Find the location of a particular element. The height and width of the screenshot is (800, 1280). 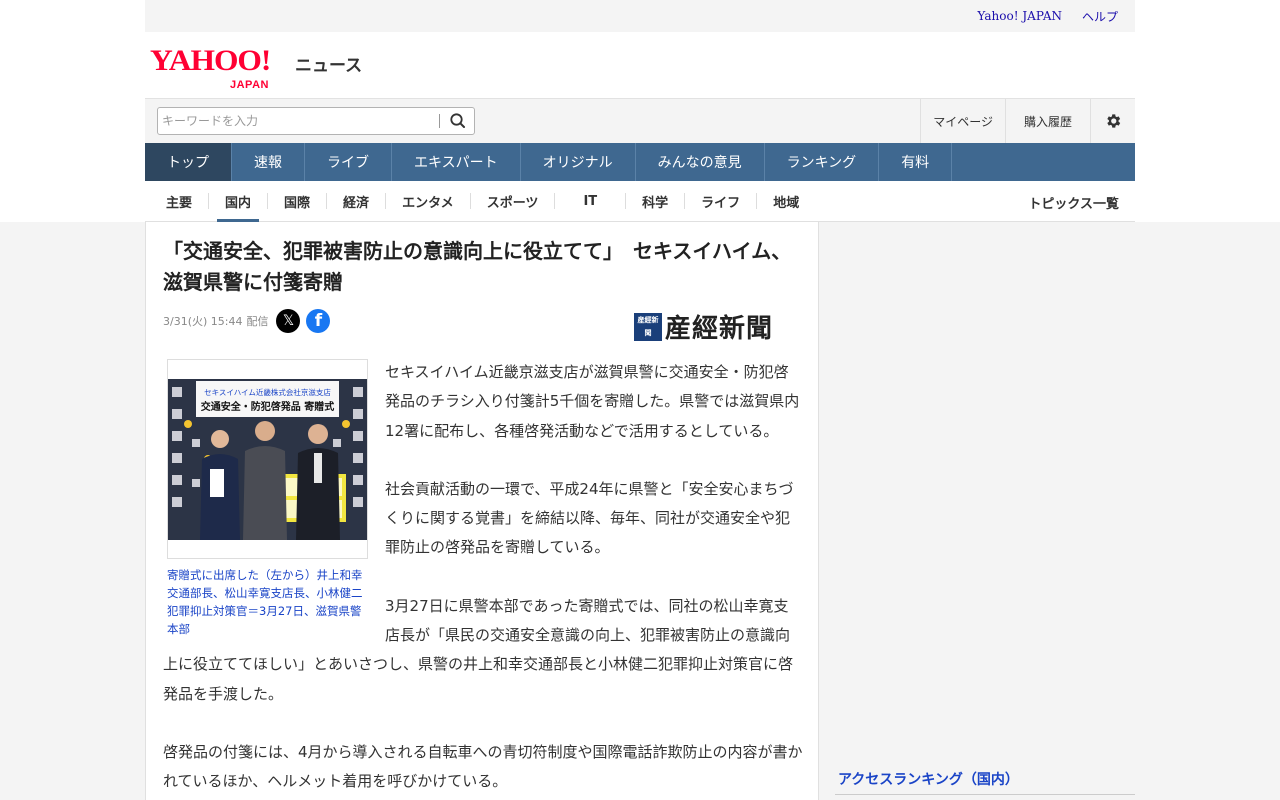

help-link: ヘルプ is located at coordinates (1100, 16).